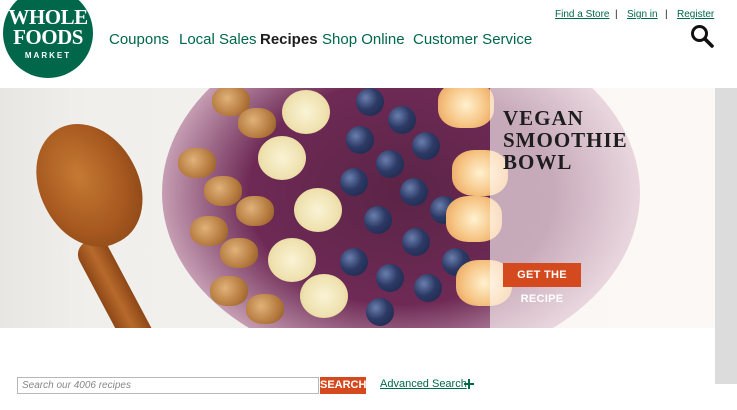 The height and width of the screenshot is (410, 737). Describe the element at coordinates (543, 118) in the screenshot. I see `hero-title-line: VEGAN` at that location.